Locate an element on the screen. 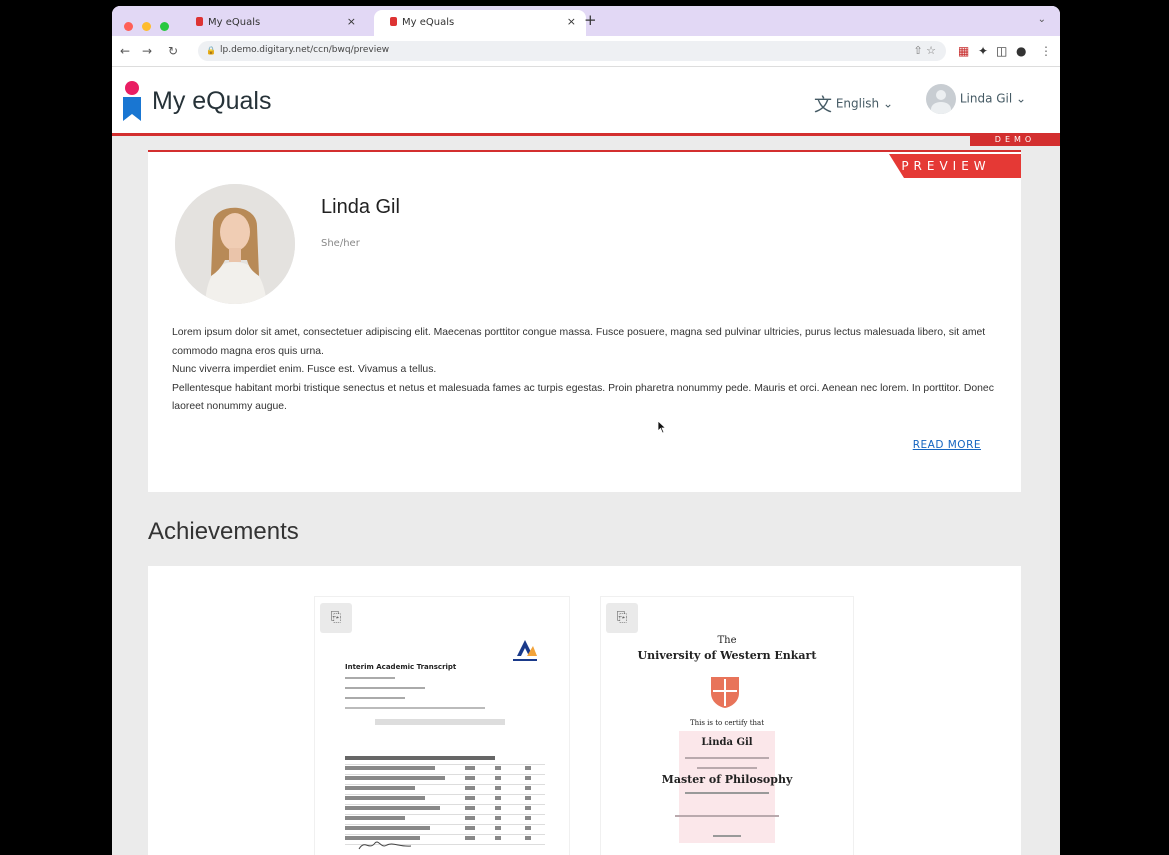 The width and height of the screenshot is (1169, 855). university-crest-icon is located at coordinates (725, 692).